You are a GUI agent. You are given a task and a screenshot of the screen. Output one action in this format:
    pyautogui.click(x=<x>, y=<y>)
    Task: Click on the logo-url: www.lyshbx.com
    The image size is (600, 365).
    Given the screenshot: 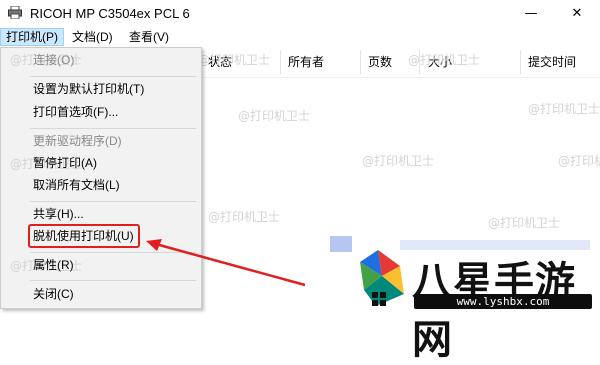 What is the action you would take?
    pyautogui.click(x=503, y=301)
    